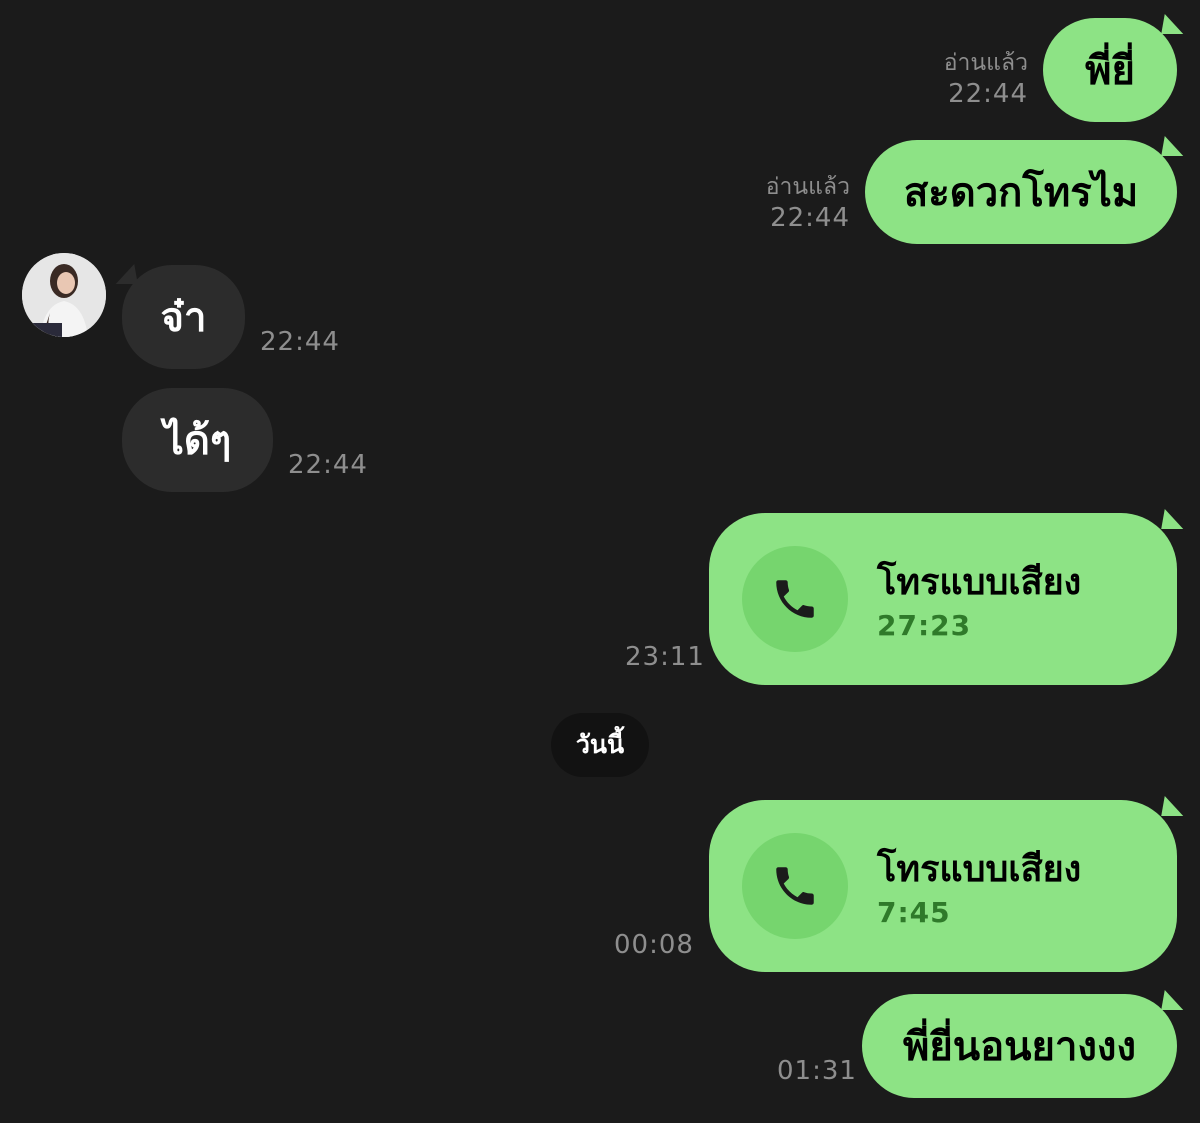 The height and width of the screenshot is (1123, 1200). I want to click on message-text: พี่ยี่นอนยางงง, so click(1019, 1047).